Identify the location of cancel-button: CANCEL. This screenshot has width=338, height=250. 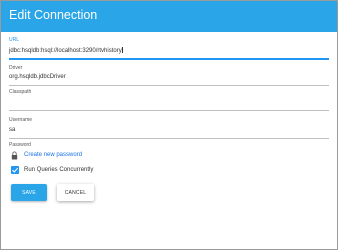
(75, 192).